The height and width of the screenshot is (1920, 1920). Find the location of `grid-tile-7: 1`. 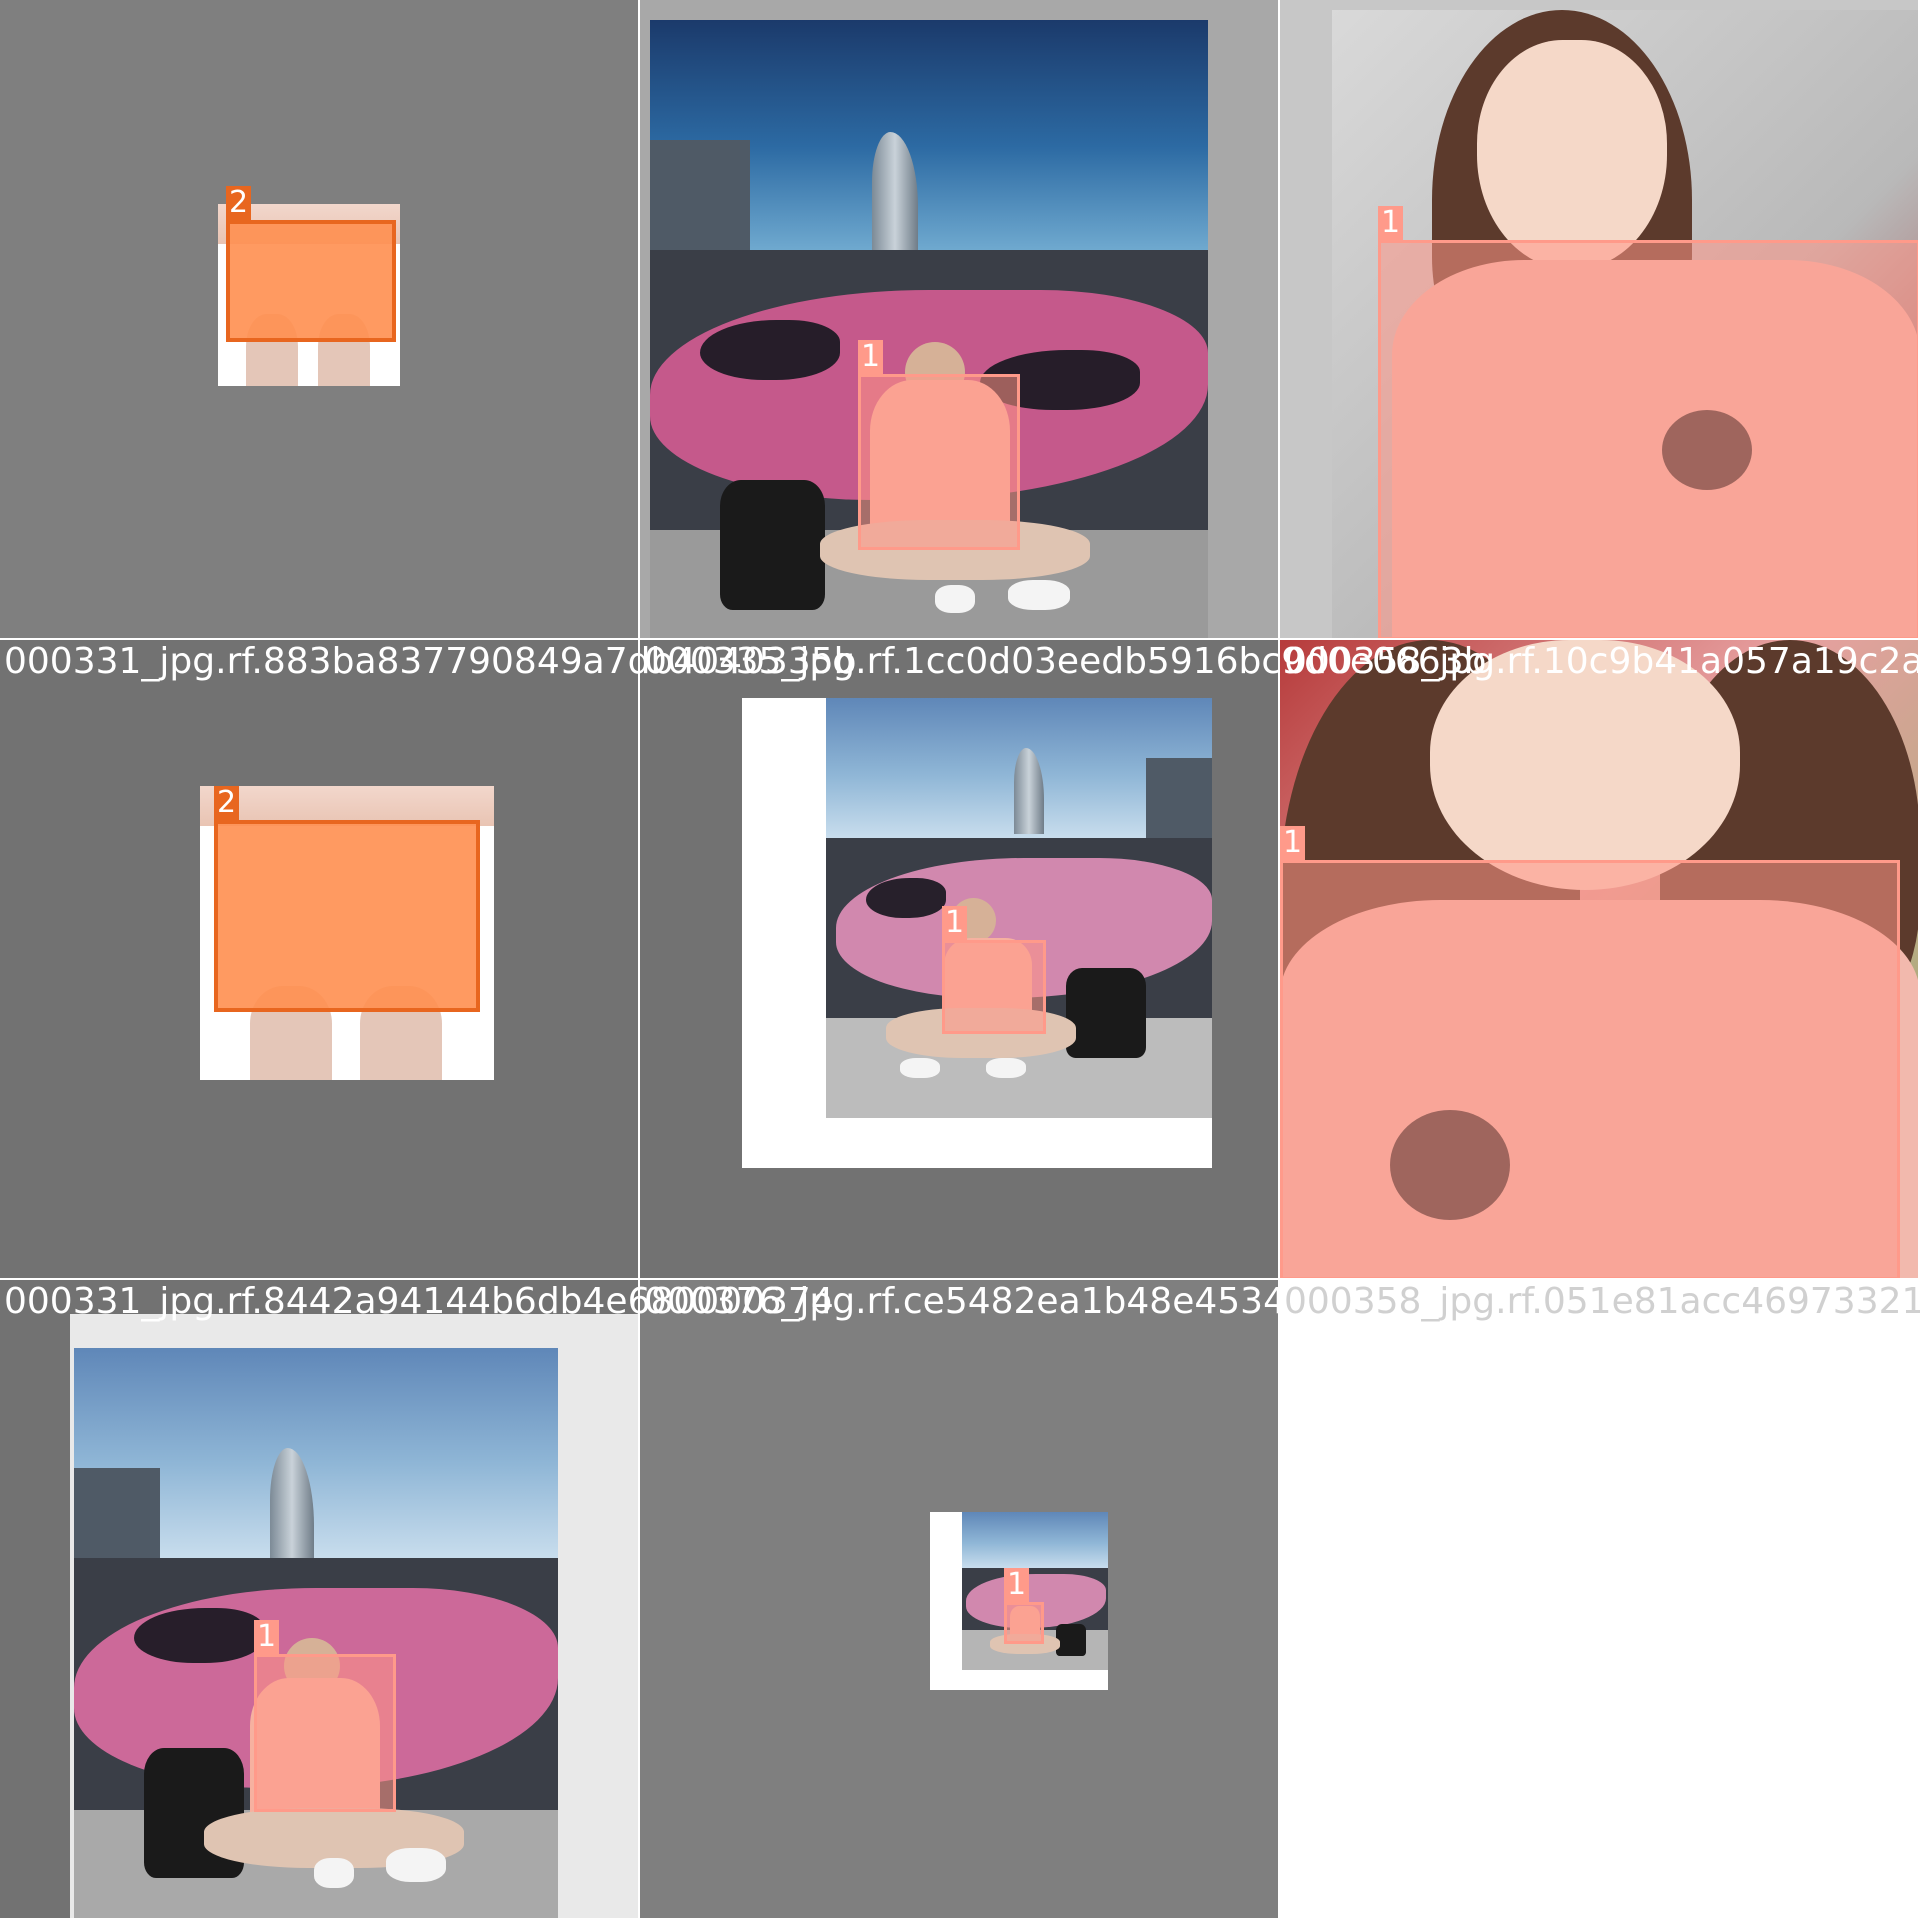

grid-tile-7: 1 is located at coordinates (320, 1600).